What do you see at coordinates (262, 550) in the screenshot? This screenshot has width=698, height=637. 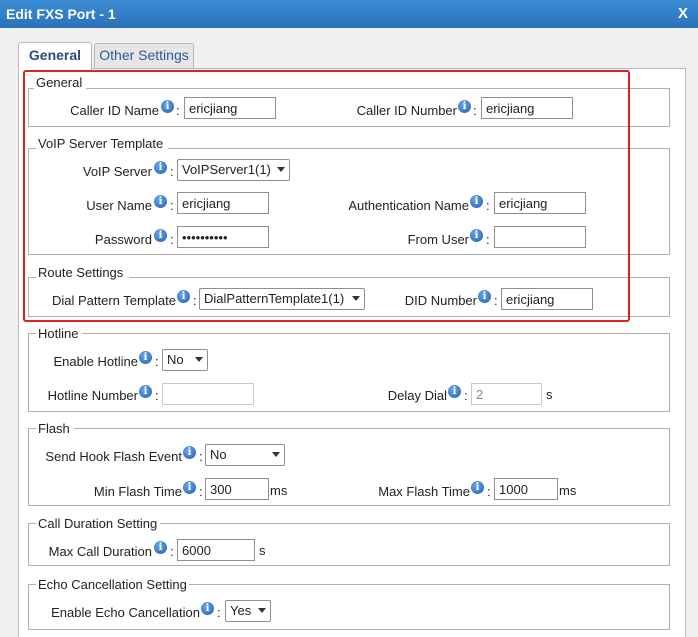 I see `max-call-duration-unit: s` at bounding box center [262, 550].